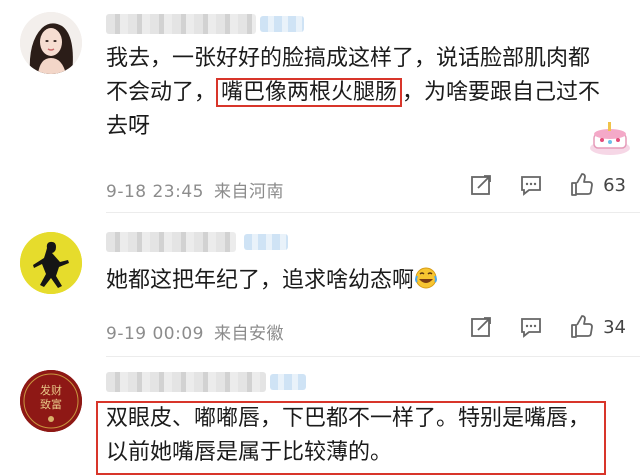 The width and height of the screenshot is (640, 476). What do you see at coordinates (248, 334) in the screenshot?
I see `comment-location: 来自安徽` at bounding box center [248, 334].